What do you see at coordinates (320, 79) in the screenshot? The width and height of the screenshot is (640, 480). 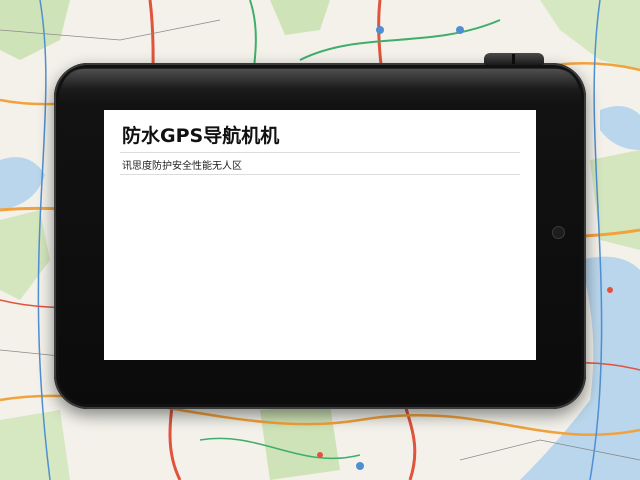 I see `bezel-highlight` at bounding box center [320, 79].